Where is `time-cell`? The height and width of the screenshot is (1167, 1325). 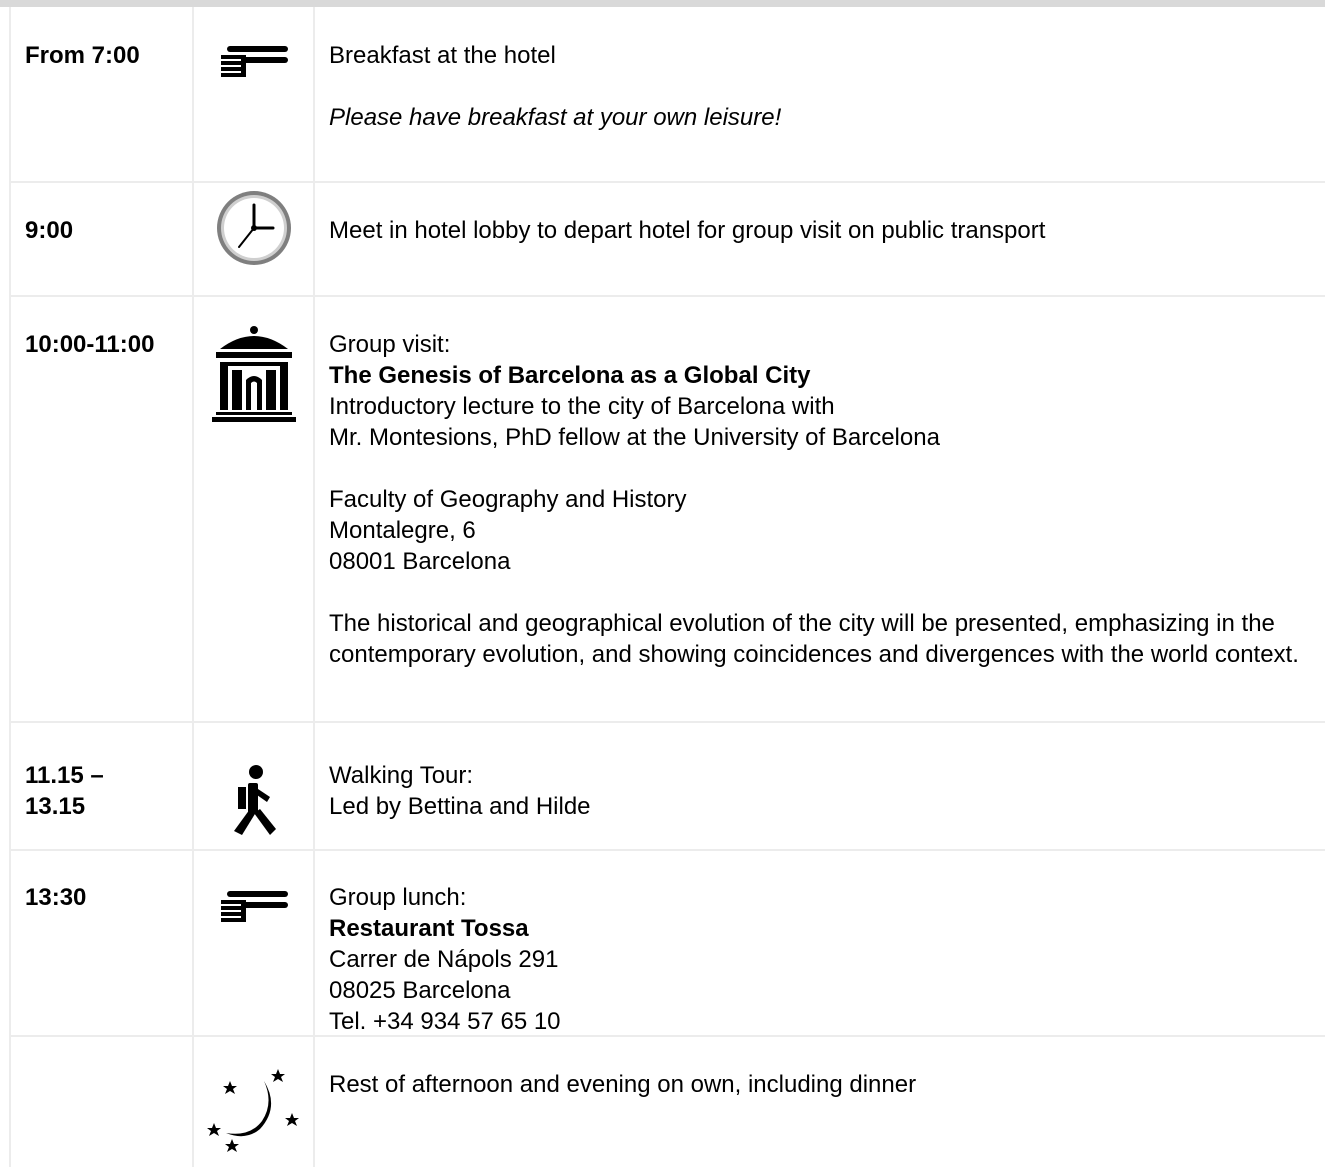
time-cell is located at coordinates (101, 1102).